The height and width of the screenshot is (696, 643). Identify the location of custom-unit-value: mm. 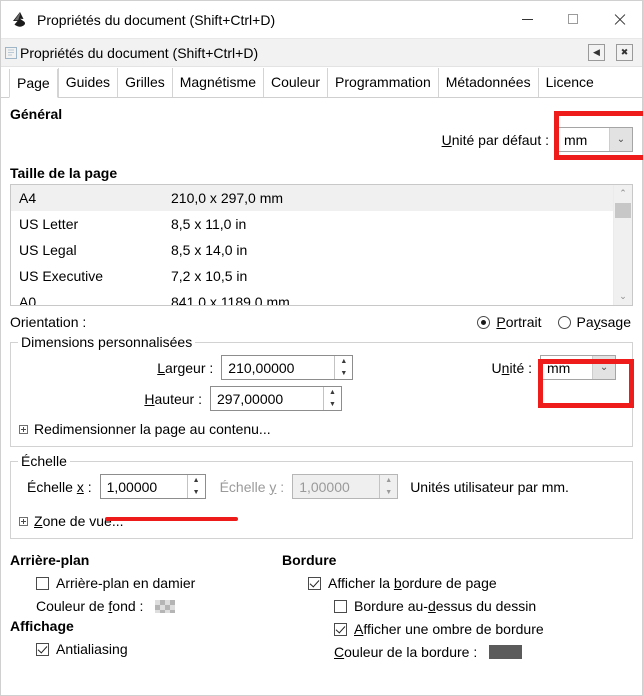
(567, 367).